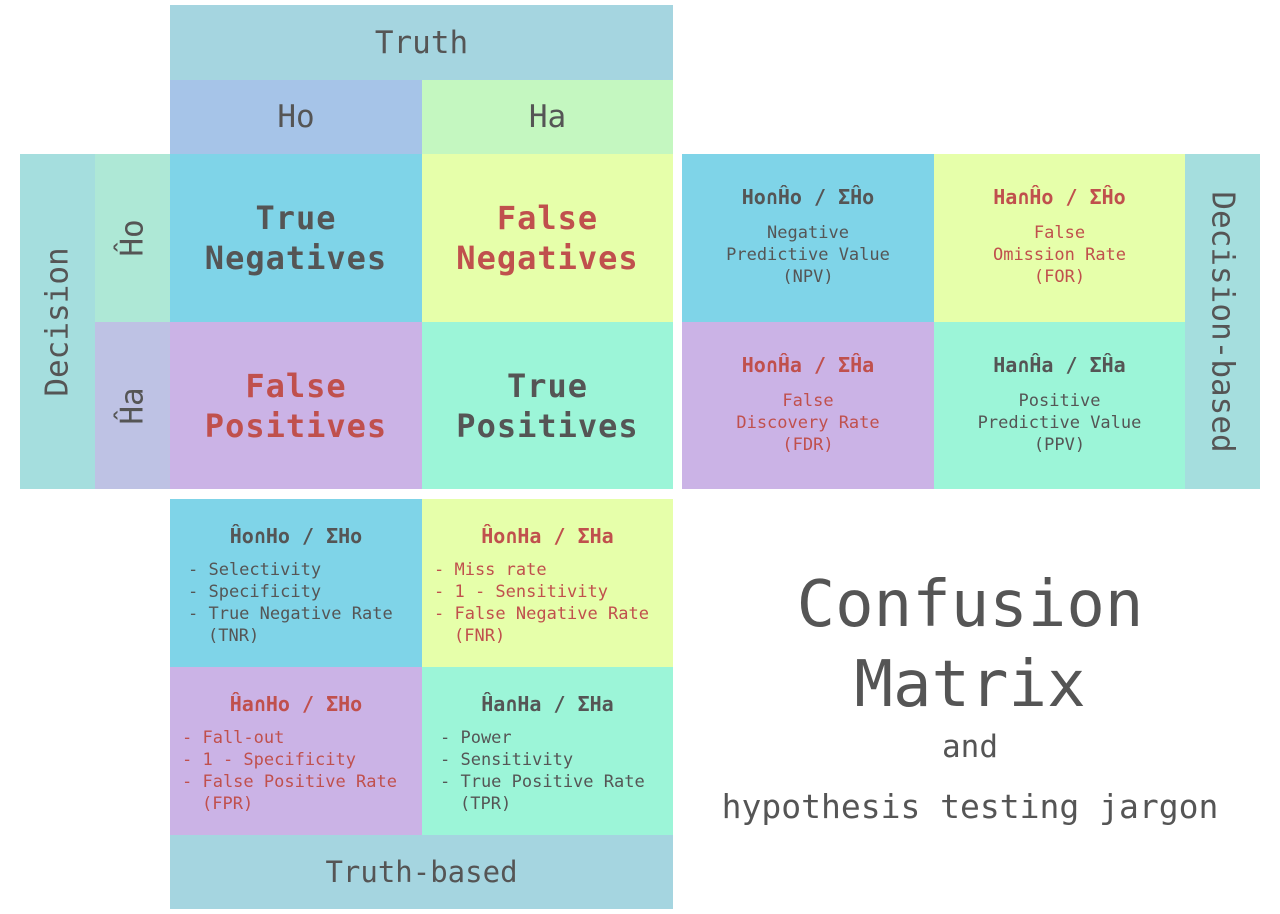 Image resolution: width=1280 pixels, height=914 pixels. What do you see at coordinates (547, 238) in the screenshot?
I see `false-negatives-cell: False Negatives` at bounding box center [547, 238].